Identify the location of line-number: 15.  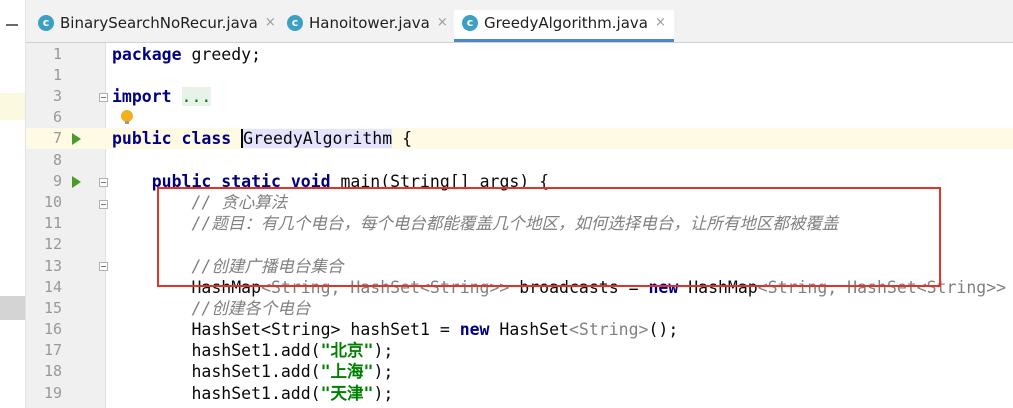
(52, 308).